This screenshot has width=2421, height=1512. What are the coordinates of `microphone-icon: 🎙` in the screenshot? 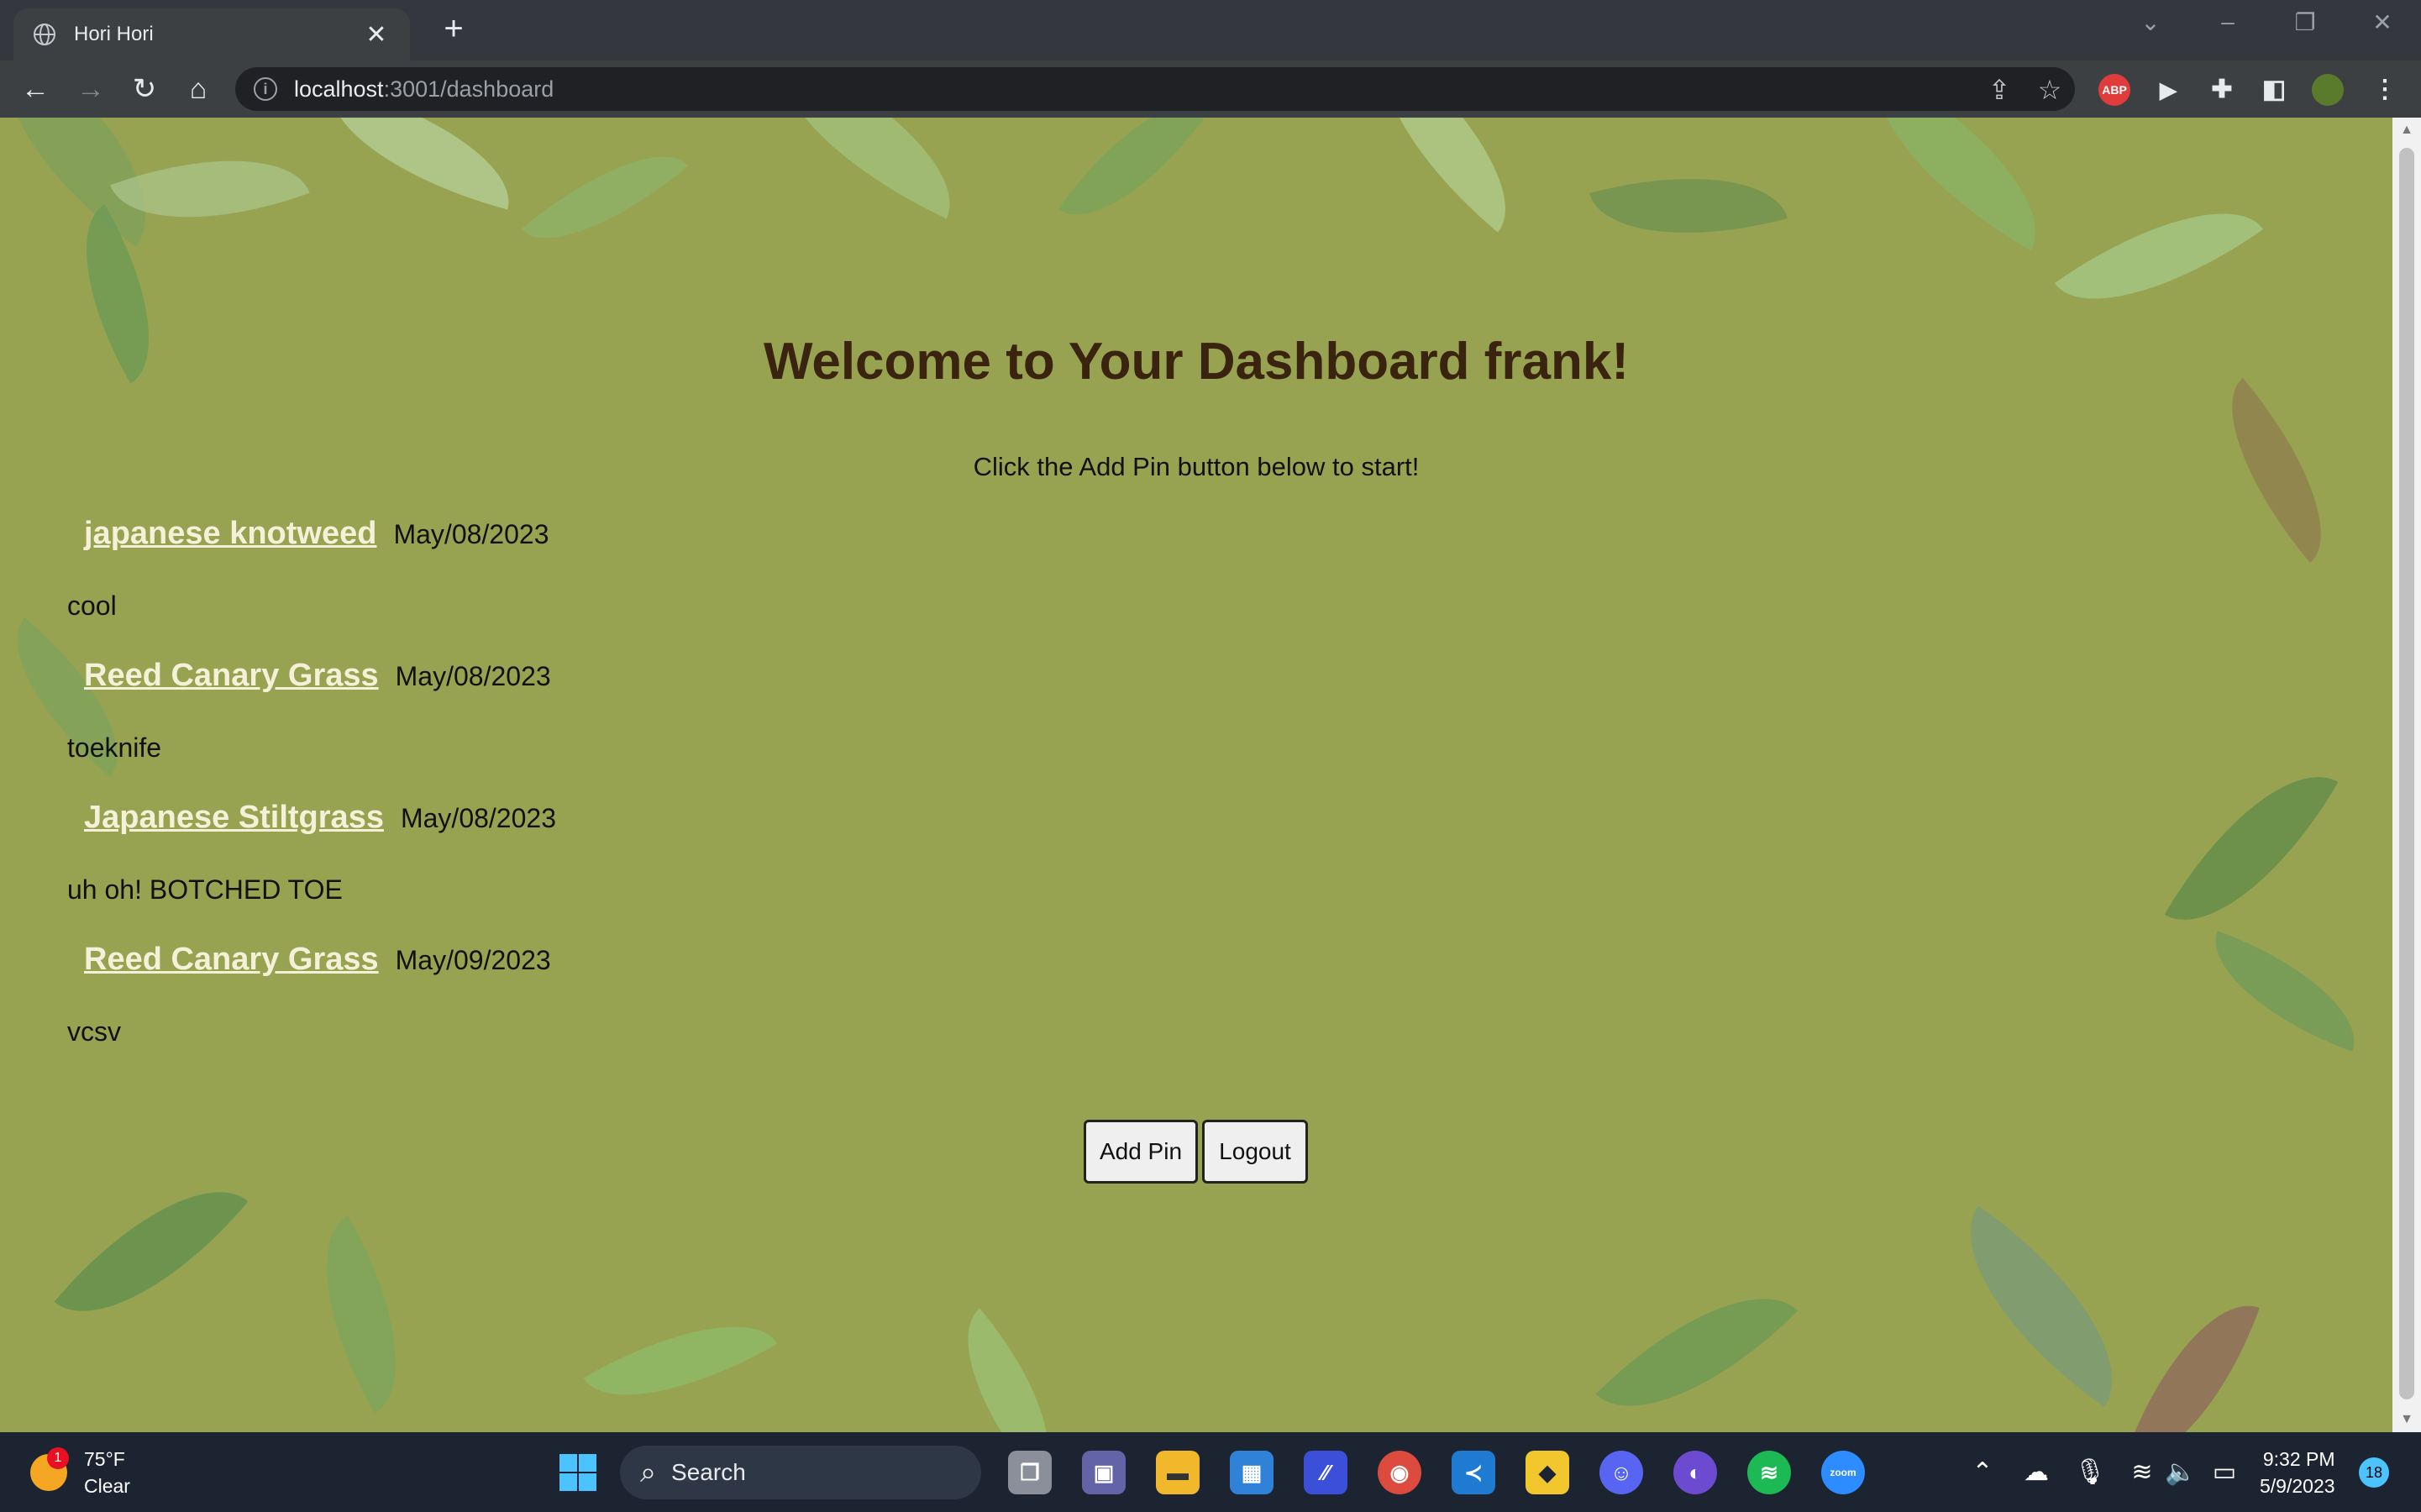 It's located at (2090, 1472).